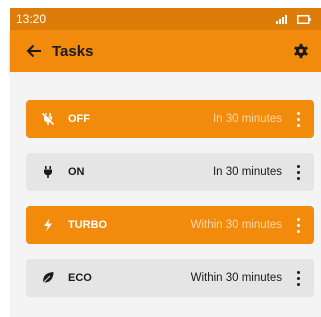  I want to click on status-bar: 13:20, so click(165, 19).